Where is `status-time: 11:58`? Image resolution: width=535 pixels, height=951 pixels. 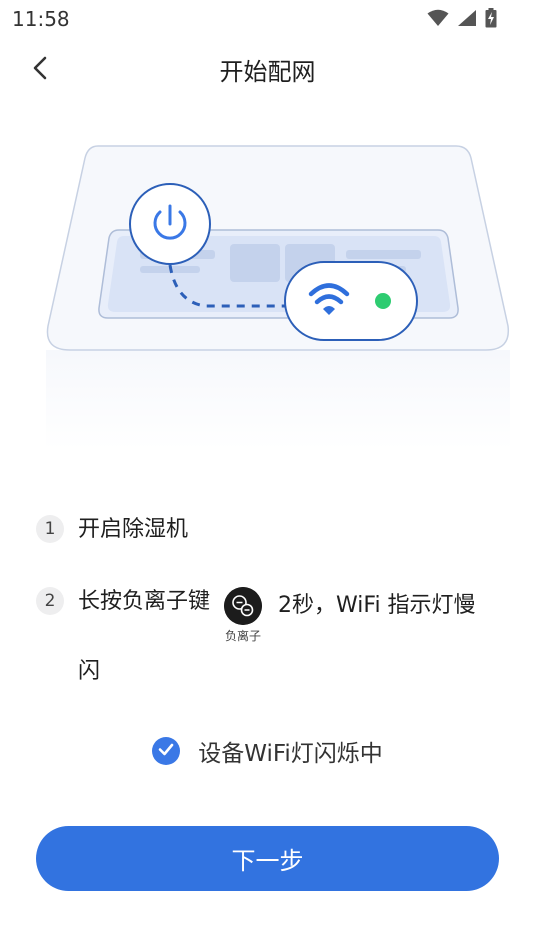 status-time: 11:58 is located at coordinates (41, 19).